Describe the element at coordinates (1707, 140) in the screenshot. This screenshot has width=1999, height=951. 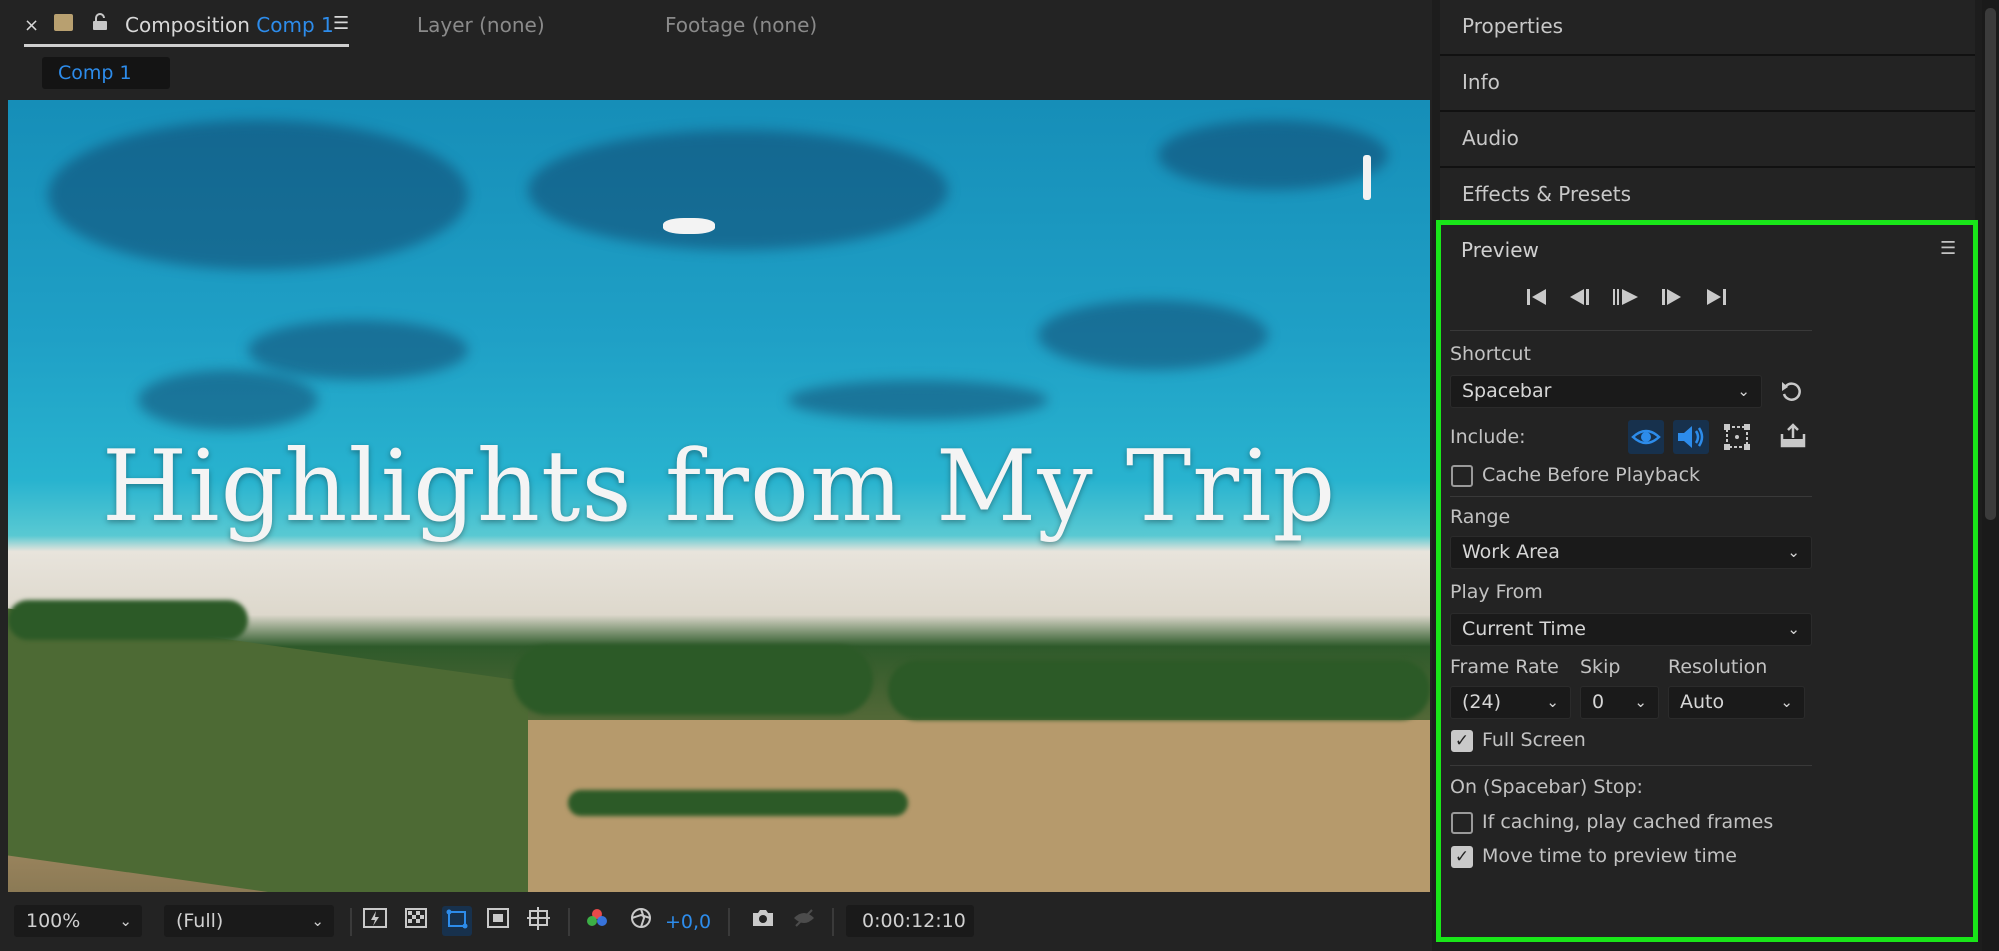
I see `audio-panel-header: Audio` at that location.